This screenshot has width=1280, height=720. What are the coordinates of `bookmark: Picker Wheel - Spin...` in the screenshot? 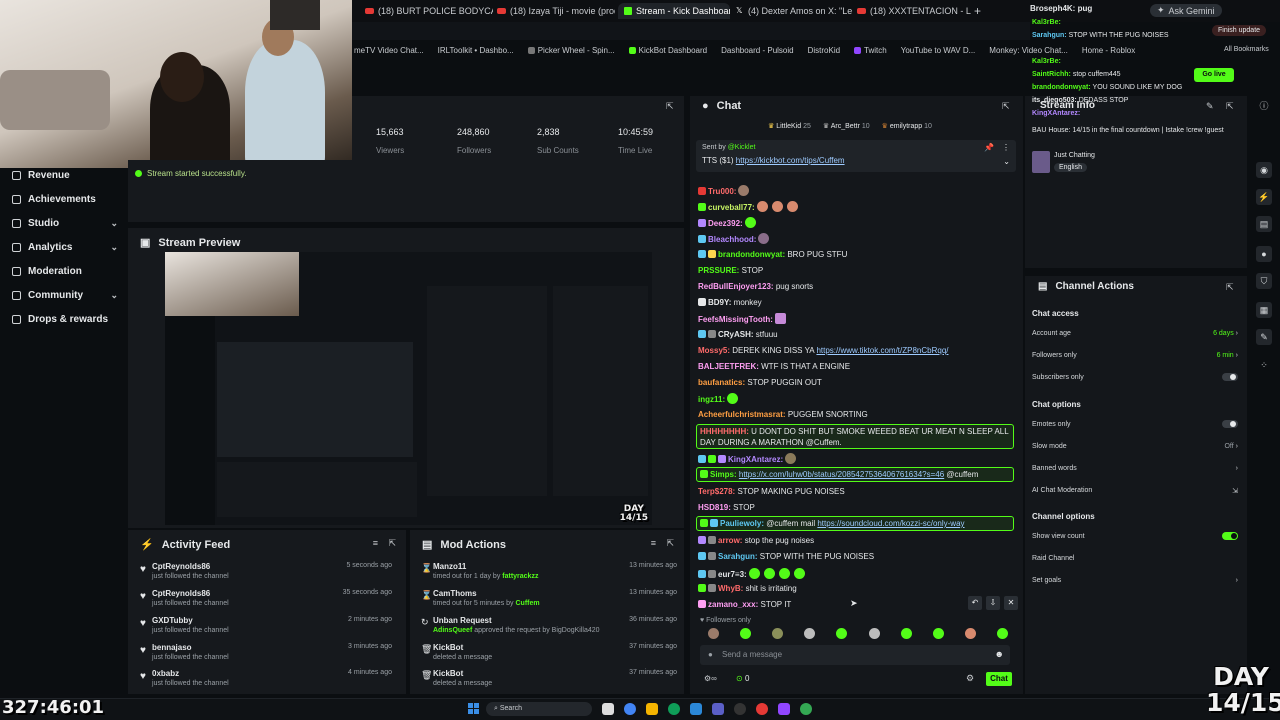 It's located at (571, 50).